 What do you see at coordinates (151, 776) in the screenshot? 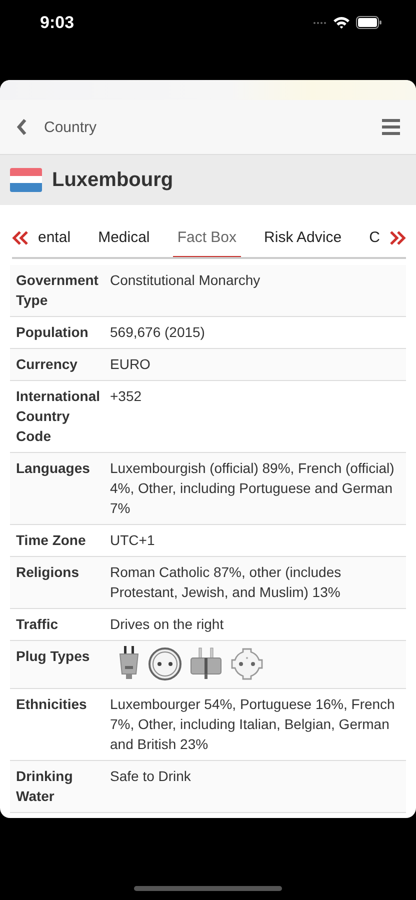
I see `row-value: Safe to Drink` at bounding box center [151, 776].